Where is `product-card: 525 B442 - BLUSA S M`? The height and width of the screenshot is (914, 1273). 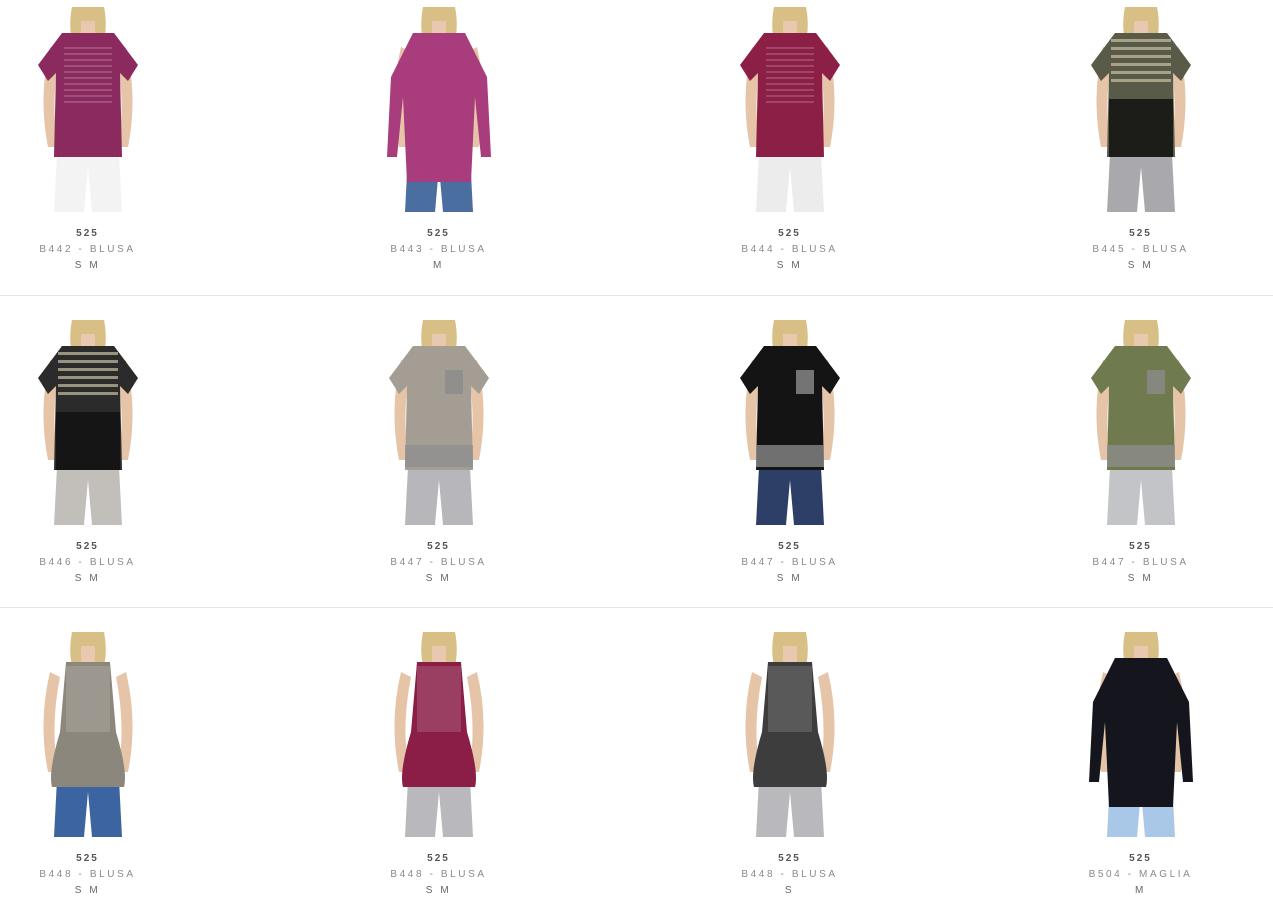
product-card: 525 B442 - BLUSA S M is located at coordinates (159, 157).